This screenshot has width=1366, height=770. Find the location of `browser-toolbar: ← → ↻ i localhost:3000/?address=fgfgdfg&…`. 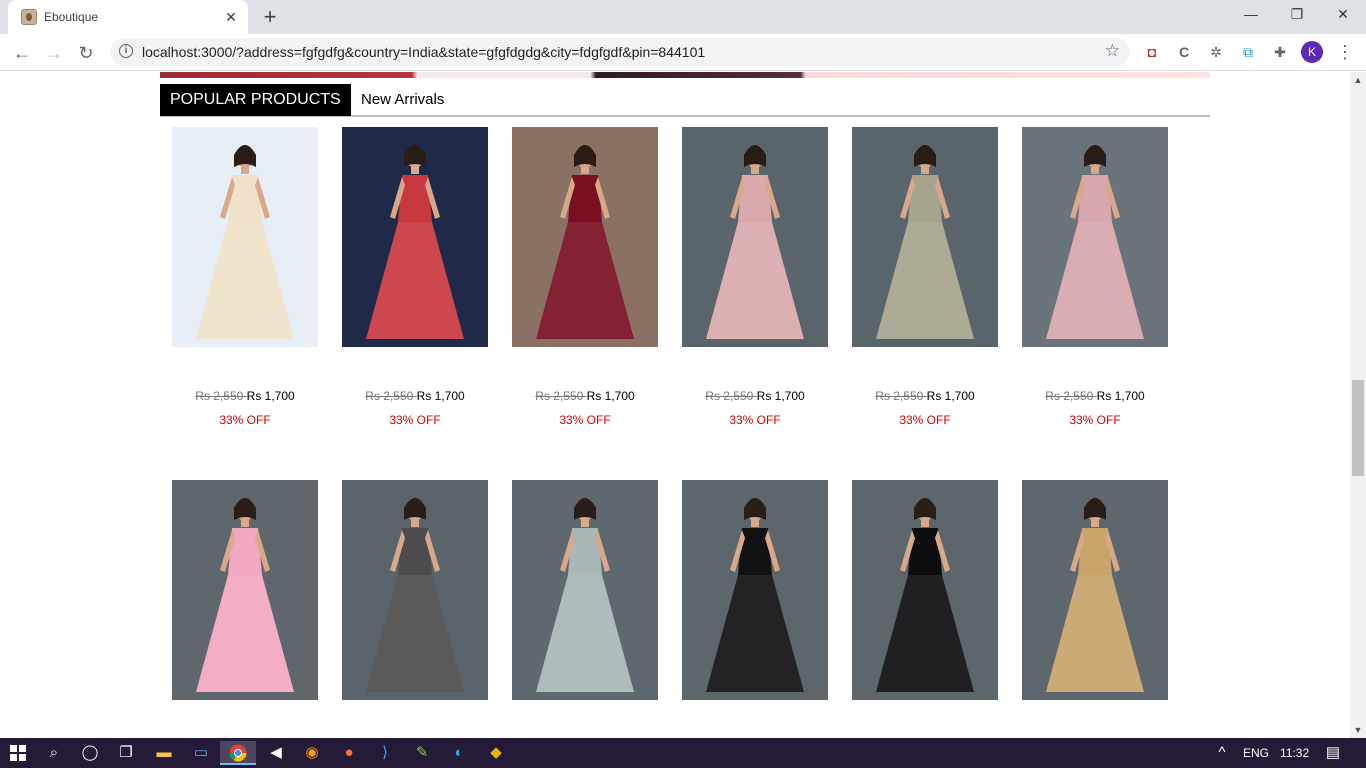

browser-toolbar: ← → ↻ i localhost:3000/?address=fgfgdfg&… is located at coordinates (683, 52).